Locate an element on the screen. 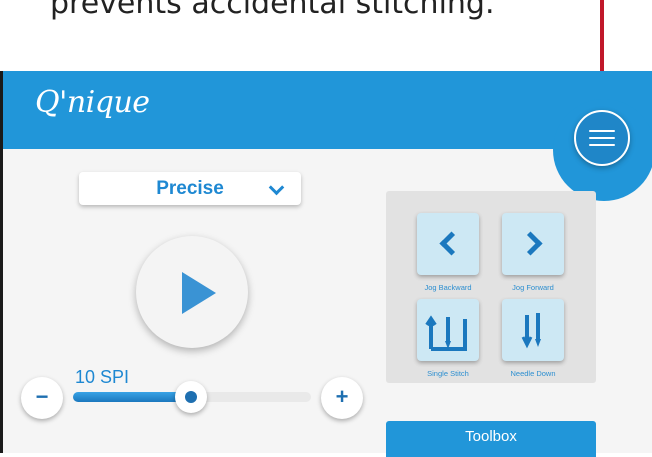 Image resolution: width=652 pixels, height=457 pixels. spi-slider-thumb is located at coordinates (191, 397).